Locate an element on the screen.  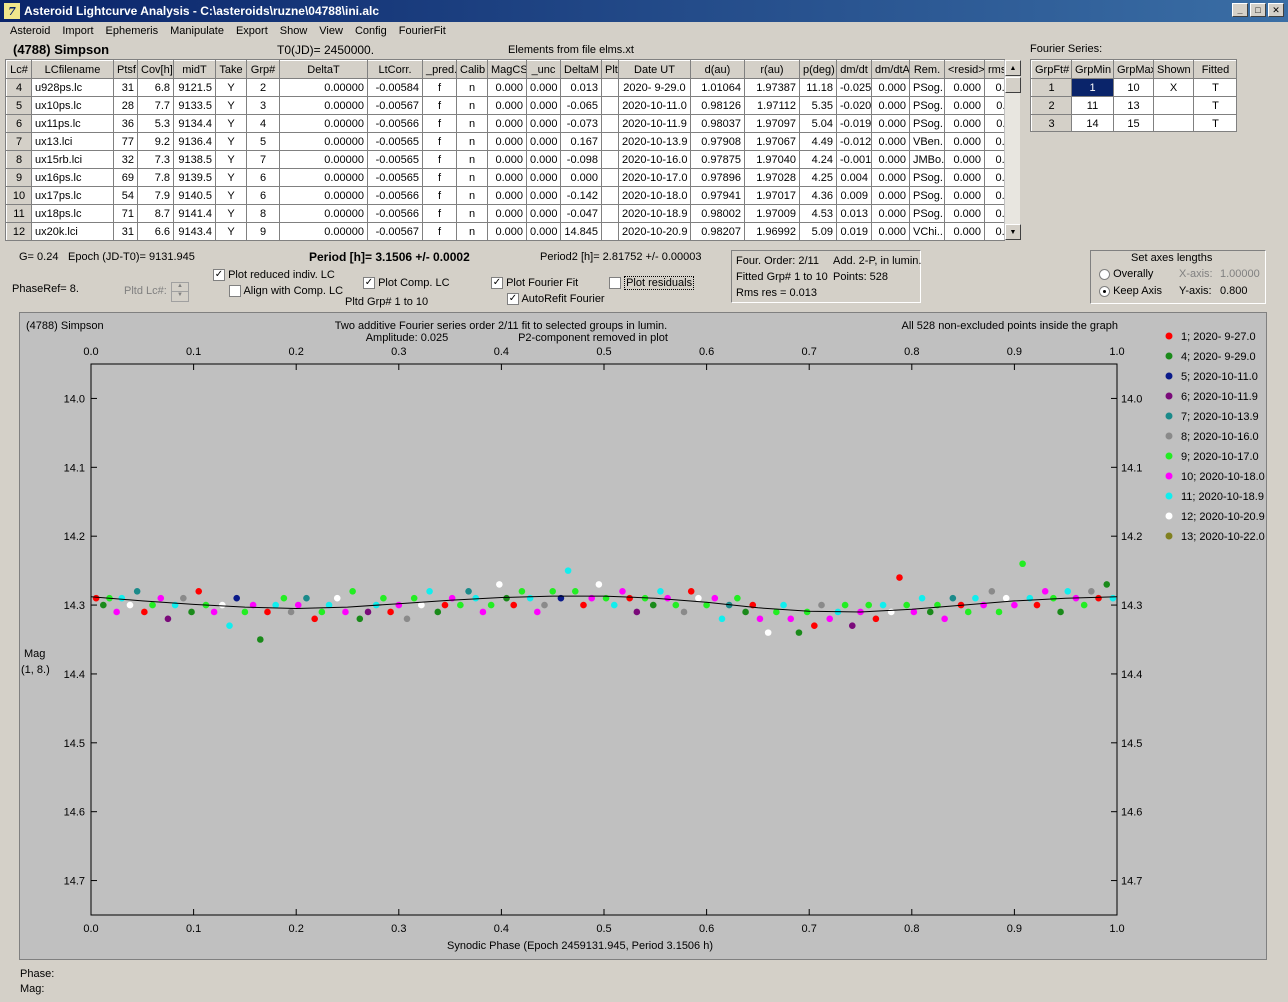
lc-cell: 0.019 is located at coordinates (854, 231).